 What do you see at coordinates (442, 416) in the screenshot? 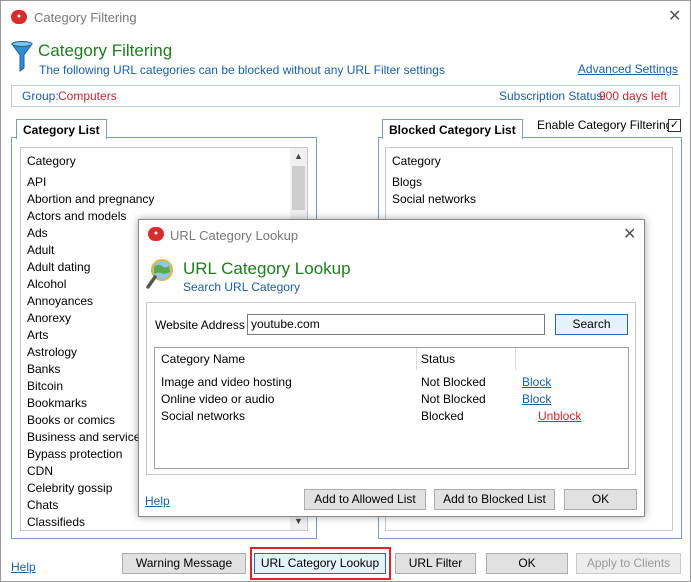
I see `result-row-status: Blocked` at bounding box center [442, 416].